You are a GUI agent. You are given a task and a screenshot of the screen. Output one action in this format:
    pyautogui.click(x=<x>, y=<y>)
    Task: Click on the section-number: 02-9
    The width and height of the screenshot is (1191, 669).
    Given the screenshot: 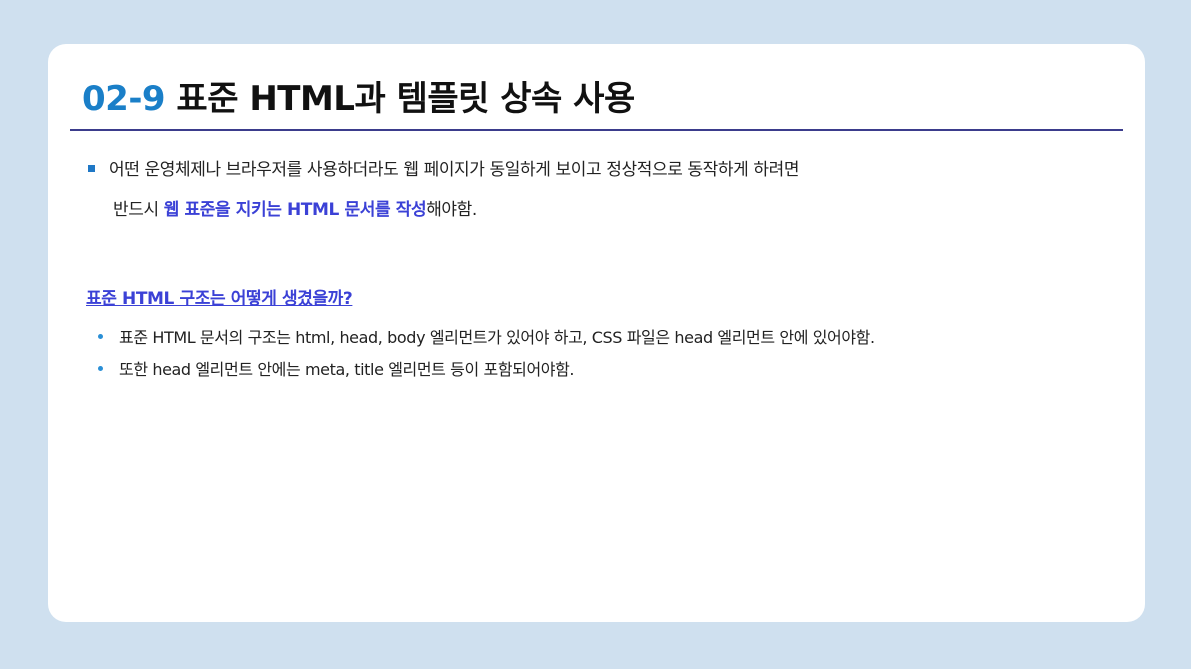 What is the action you would take?
    pyautogui.click(x=124, y=99)
    